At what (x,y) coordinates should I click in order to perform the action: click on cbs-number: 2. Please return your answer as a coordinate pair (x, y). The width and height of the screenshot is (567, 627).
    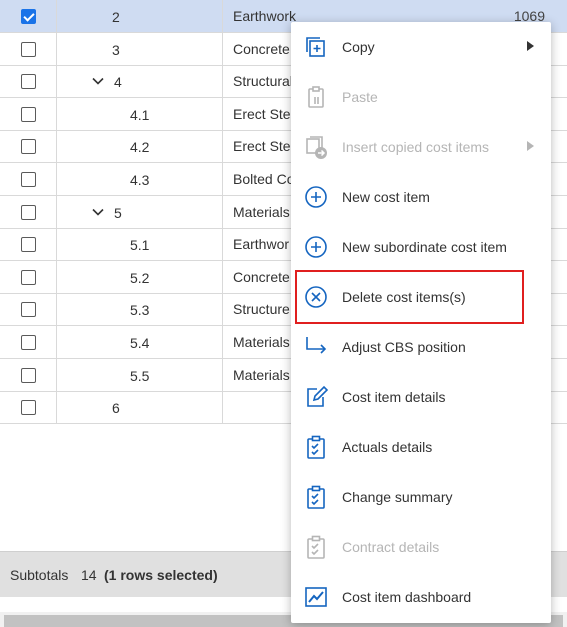
    Looking at the image, I should click on (116, 17).